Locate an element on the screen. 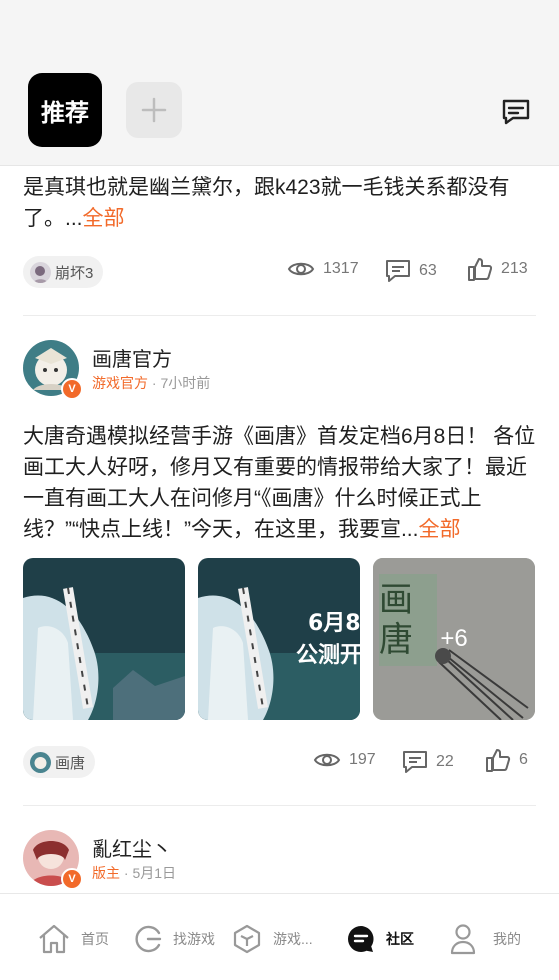  community-icon is located at coordinates (361, 939).